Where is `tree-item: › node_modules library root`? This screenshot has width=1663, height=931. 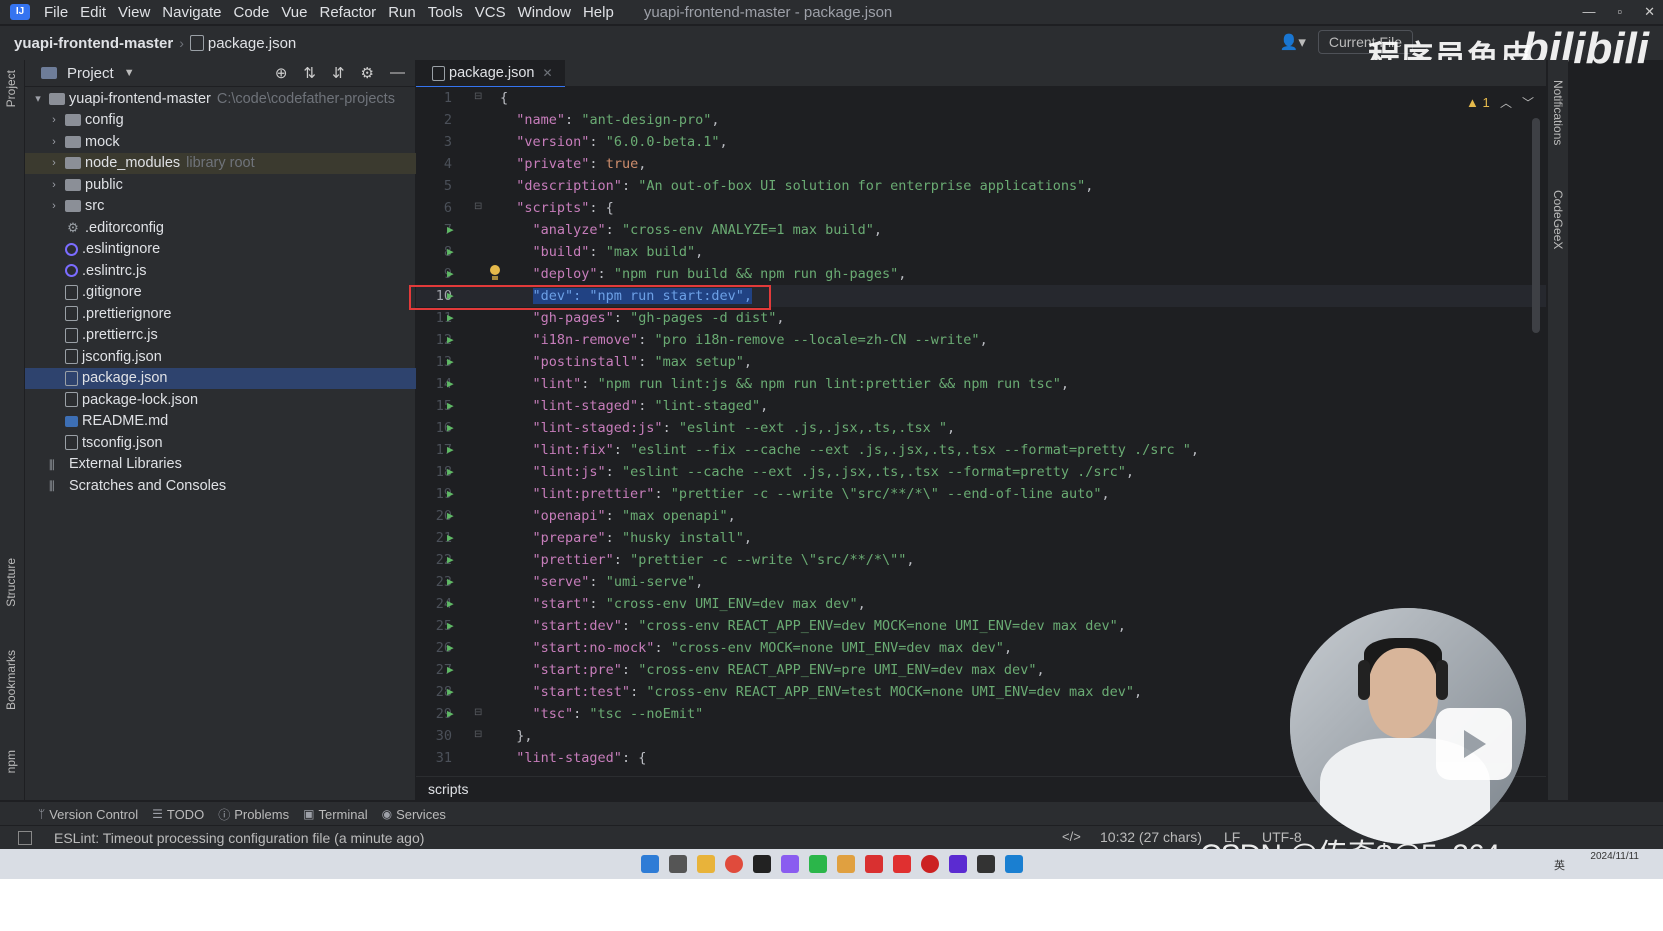 tree-item: › node_modules library root is located at coordinates (231, 163).